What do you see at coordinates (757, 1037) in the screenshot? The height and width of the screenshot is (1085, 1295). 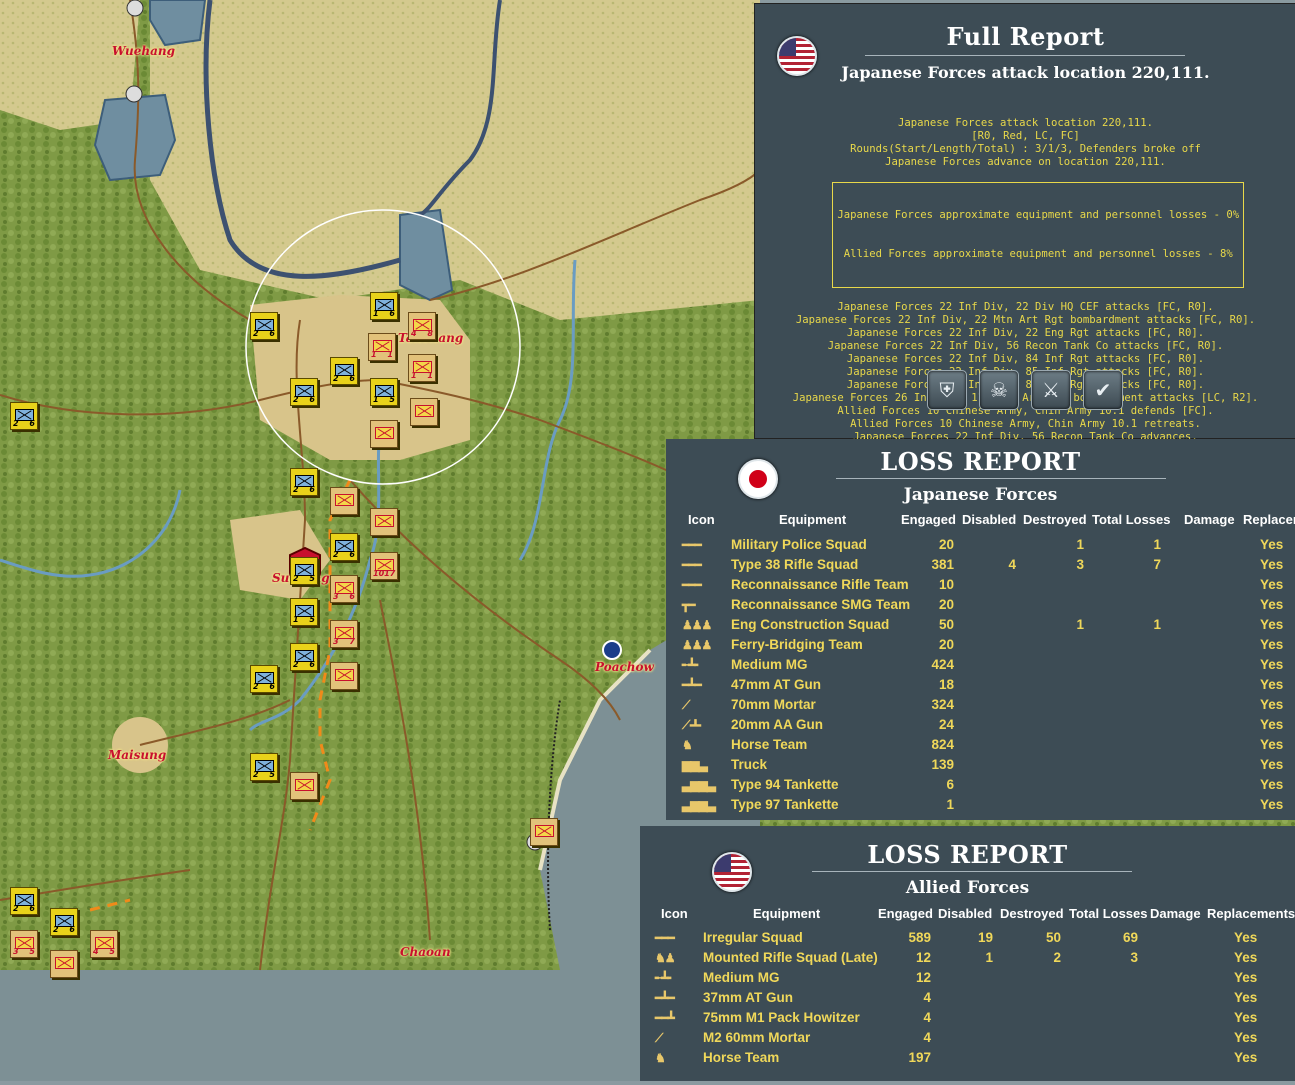 I see `equipment-name: M2 60mm Mortar` at bounding box center [757, 1037].